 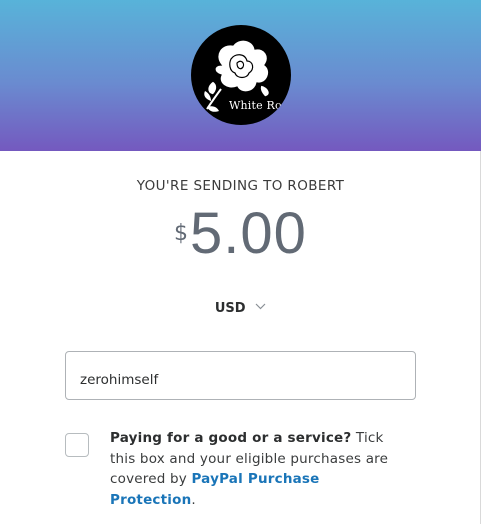 What do you see at coordinates (240, 186) in the screenshot?
I see `recipient-label: YOU'RE SENDING TO ROBERT` at bounding box center [240, 186].